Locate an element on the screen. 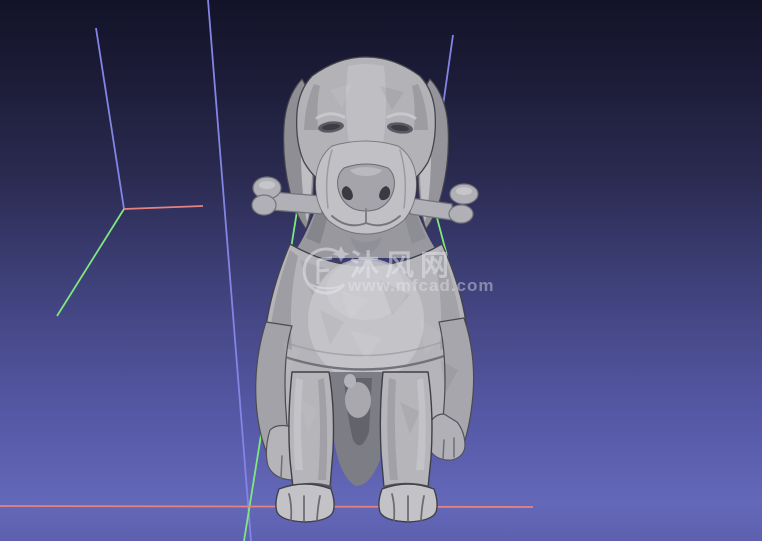 Image resolution: width=762 pixels, height=541 pixels. left-triad-pink-axis is located at coordinates (163, 207).